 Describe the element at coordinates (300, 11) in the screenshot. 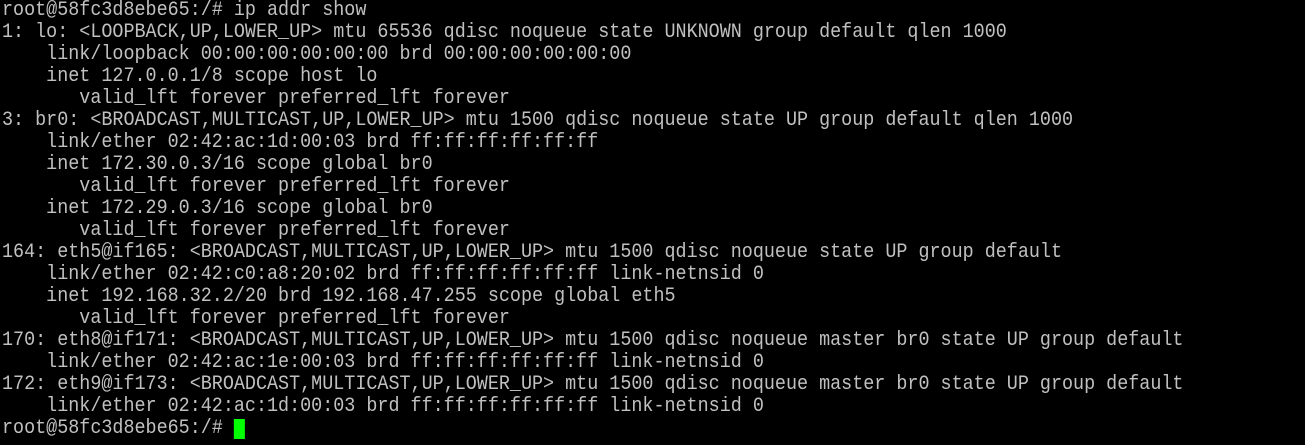

I see `command-text: ip addr show` at that location.